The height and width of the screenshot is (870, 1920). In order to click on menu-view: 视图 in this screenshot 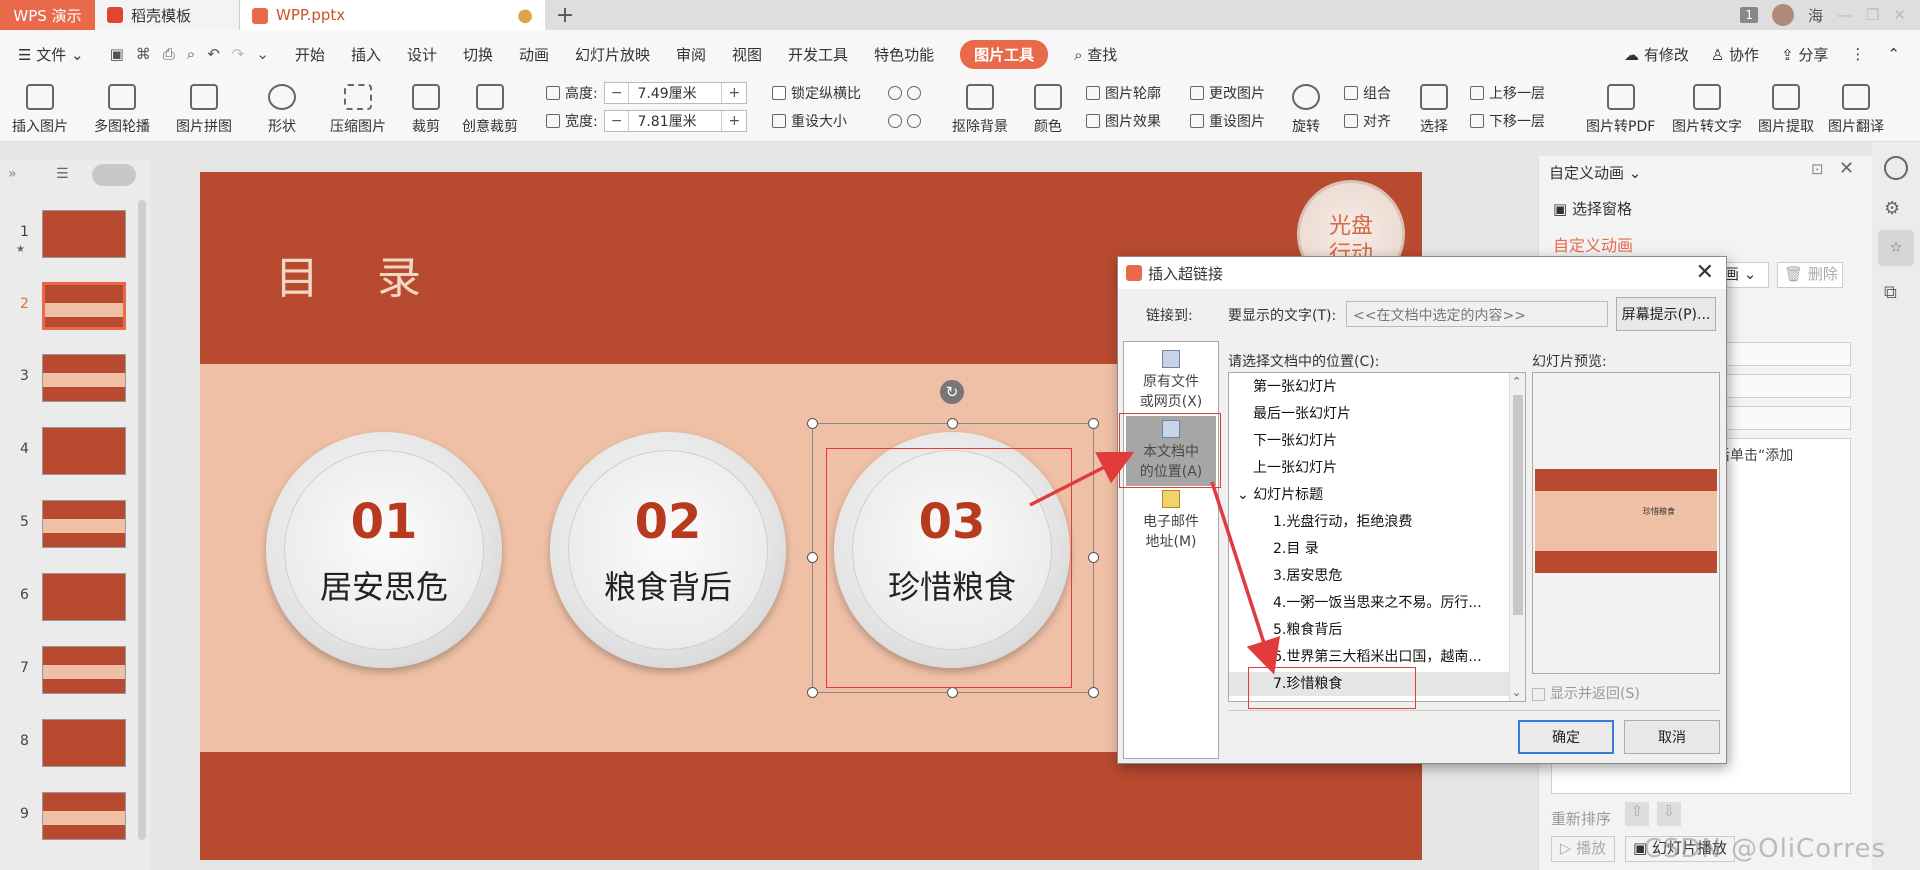, I will do `click(747, 54)`.